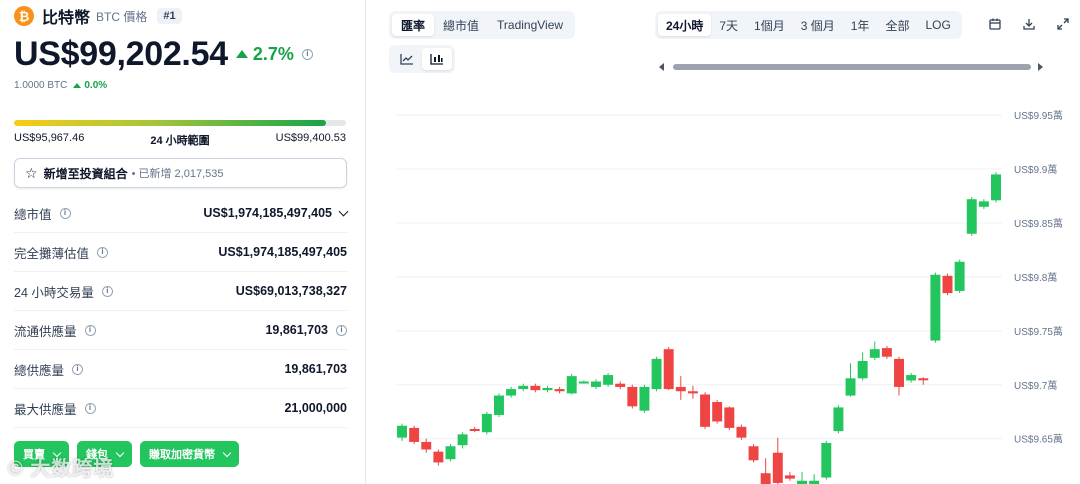 The width and height of the screenshot is (1080, 484). I want to click on candlestick-chart-button, so click(437, 59).